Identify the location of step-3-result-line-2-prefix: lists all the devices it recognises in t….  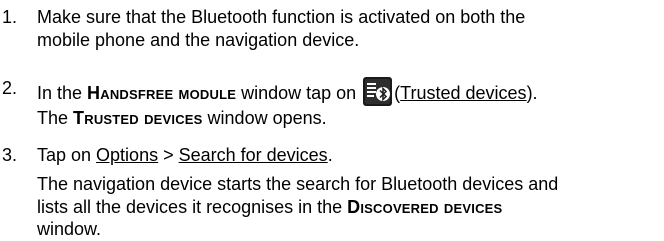
(192, 207).